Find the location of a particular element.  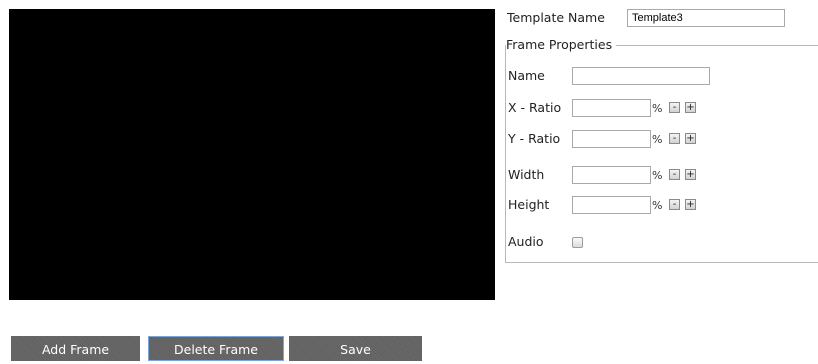

y-ratio-decrement-button: - is located at coordinates (674, 138).